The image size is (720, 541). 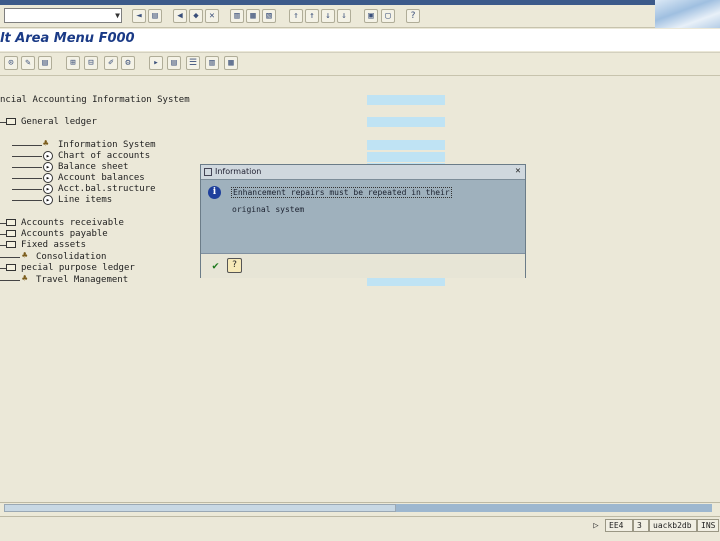 What do you see at coordinates (200, 508) in the screenshot?
I see `scrollbar-thumb` at bounding box center [200, 508].